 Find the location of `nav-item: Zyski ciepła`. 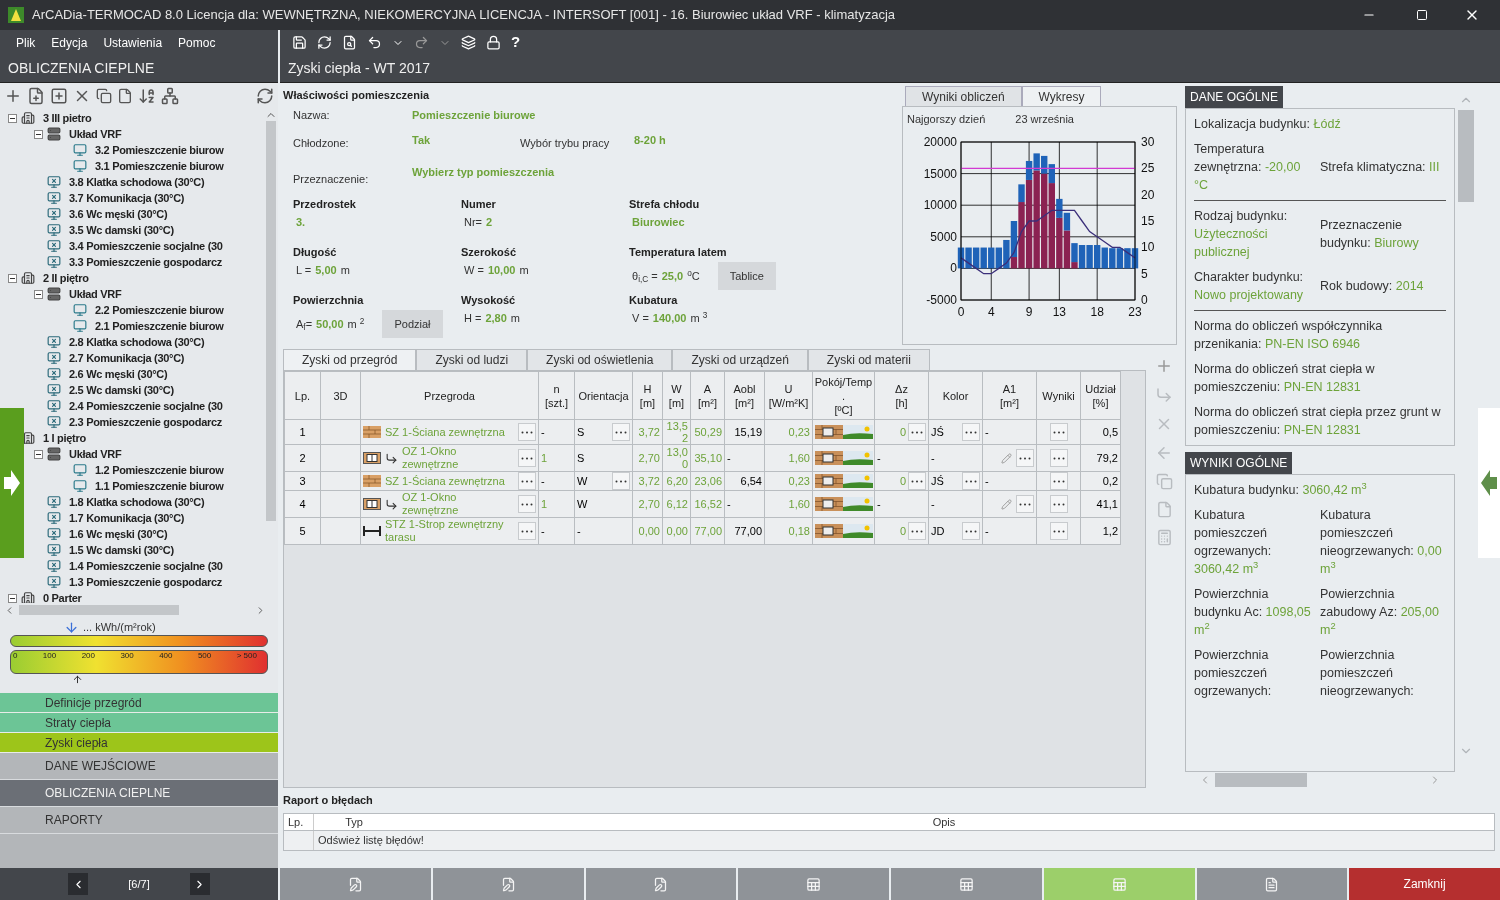

nav-item: Zyski ciepła is located at coordinates (139, 743).